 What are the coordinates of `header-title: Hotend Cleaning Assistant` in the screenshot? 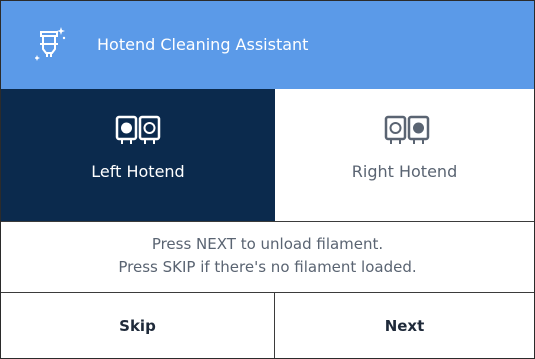 It's located at (203, 44).